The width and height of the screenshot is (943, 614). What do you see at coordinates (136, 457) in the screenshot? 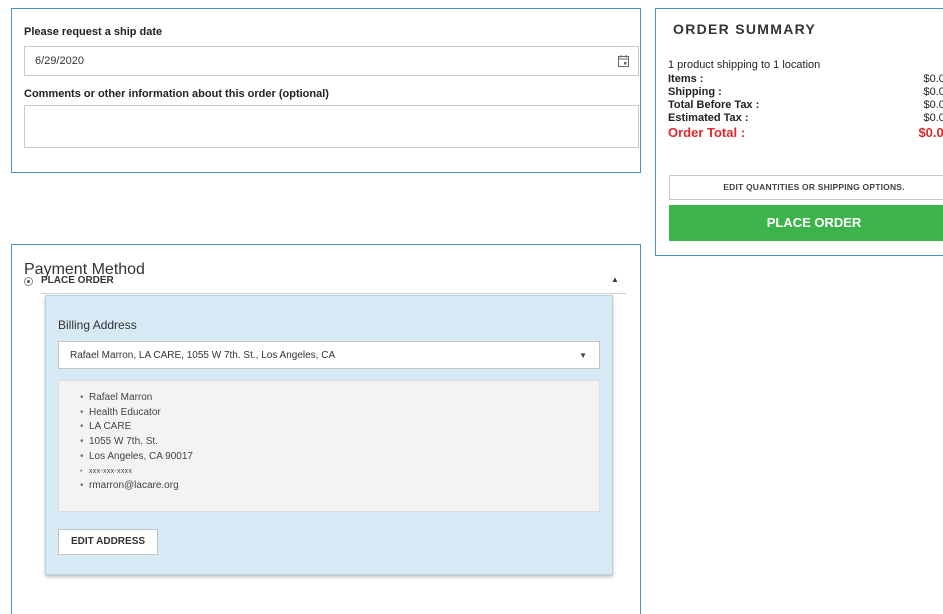
I see `address-line-city: Los Angeles, CA 90017` at bounding box center [136, 457].